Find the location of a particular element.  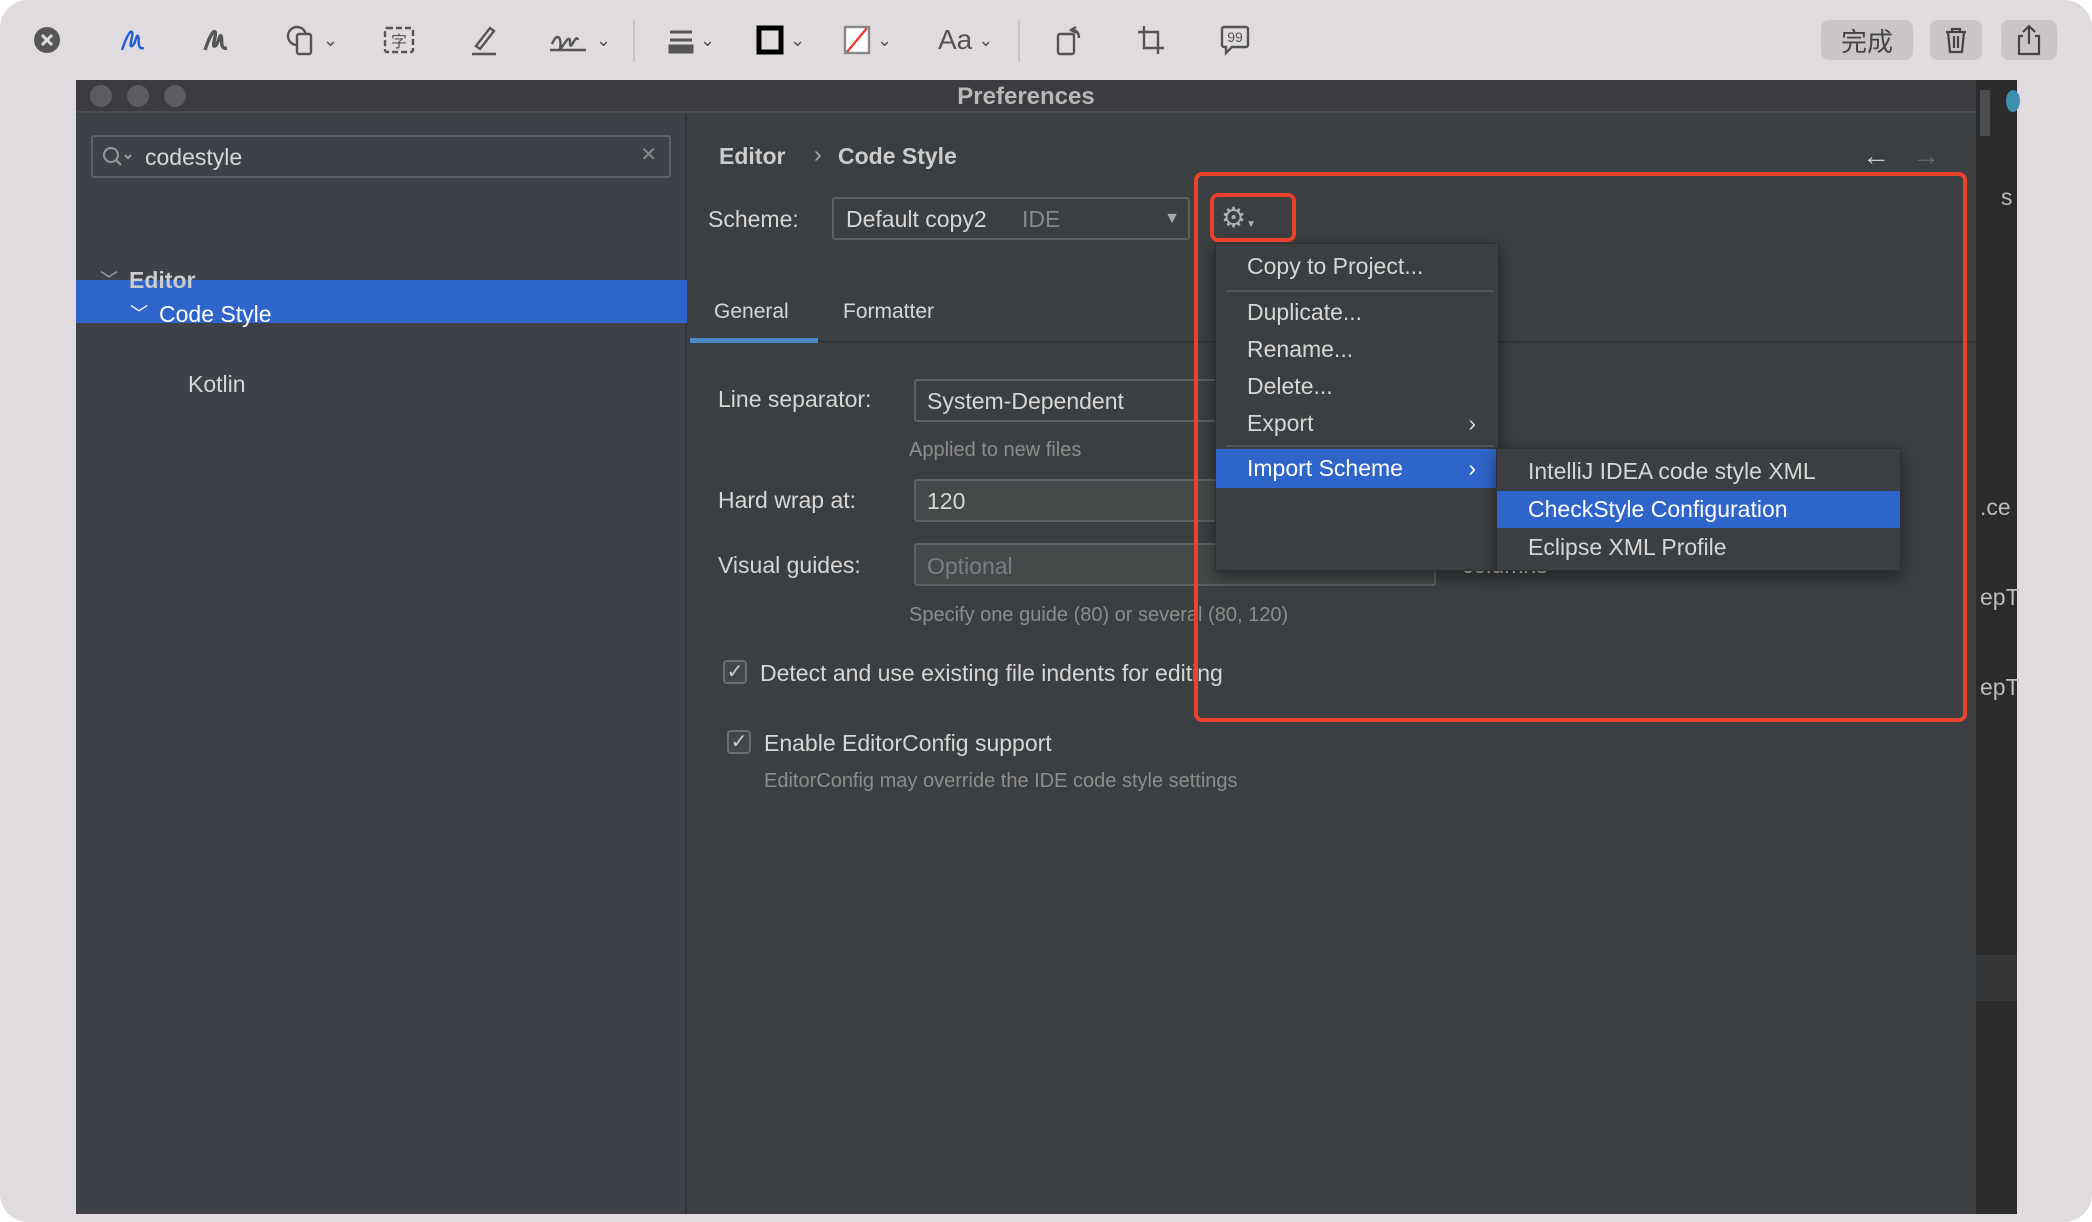

code-fragment: s is located at coordinates (2007, 197).